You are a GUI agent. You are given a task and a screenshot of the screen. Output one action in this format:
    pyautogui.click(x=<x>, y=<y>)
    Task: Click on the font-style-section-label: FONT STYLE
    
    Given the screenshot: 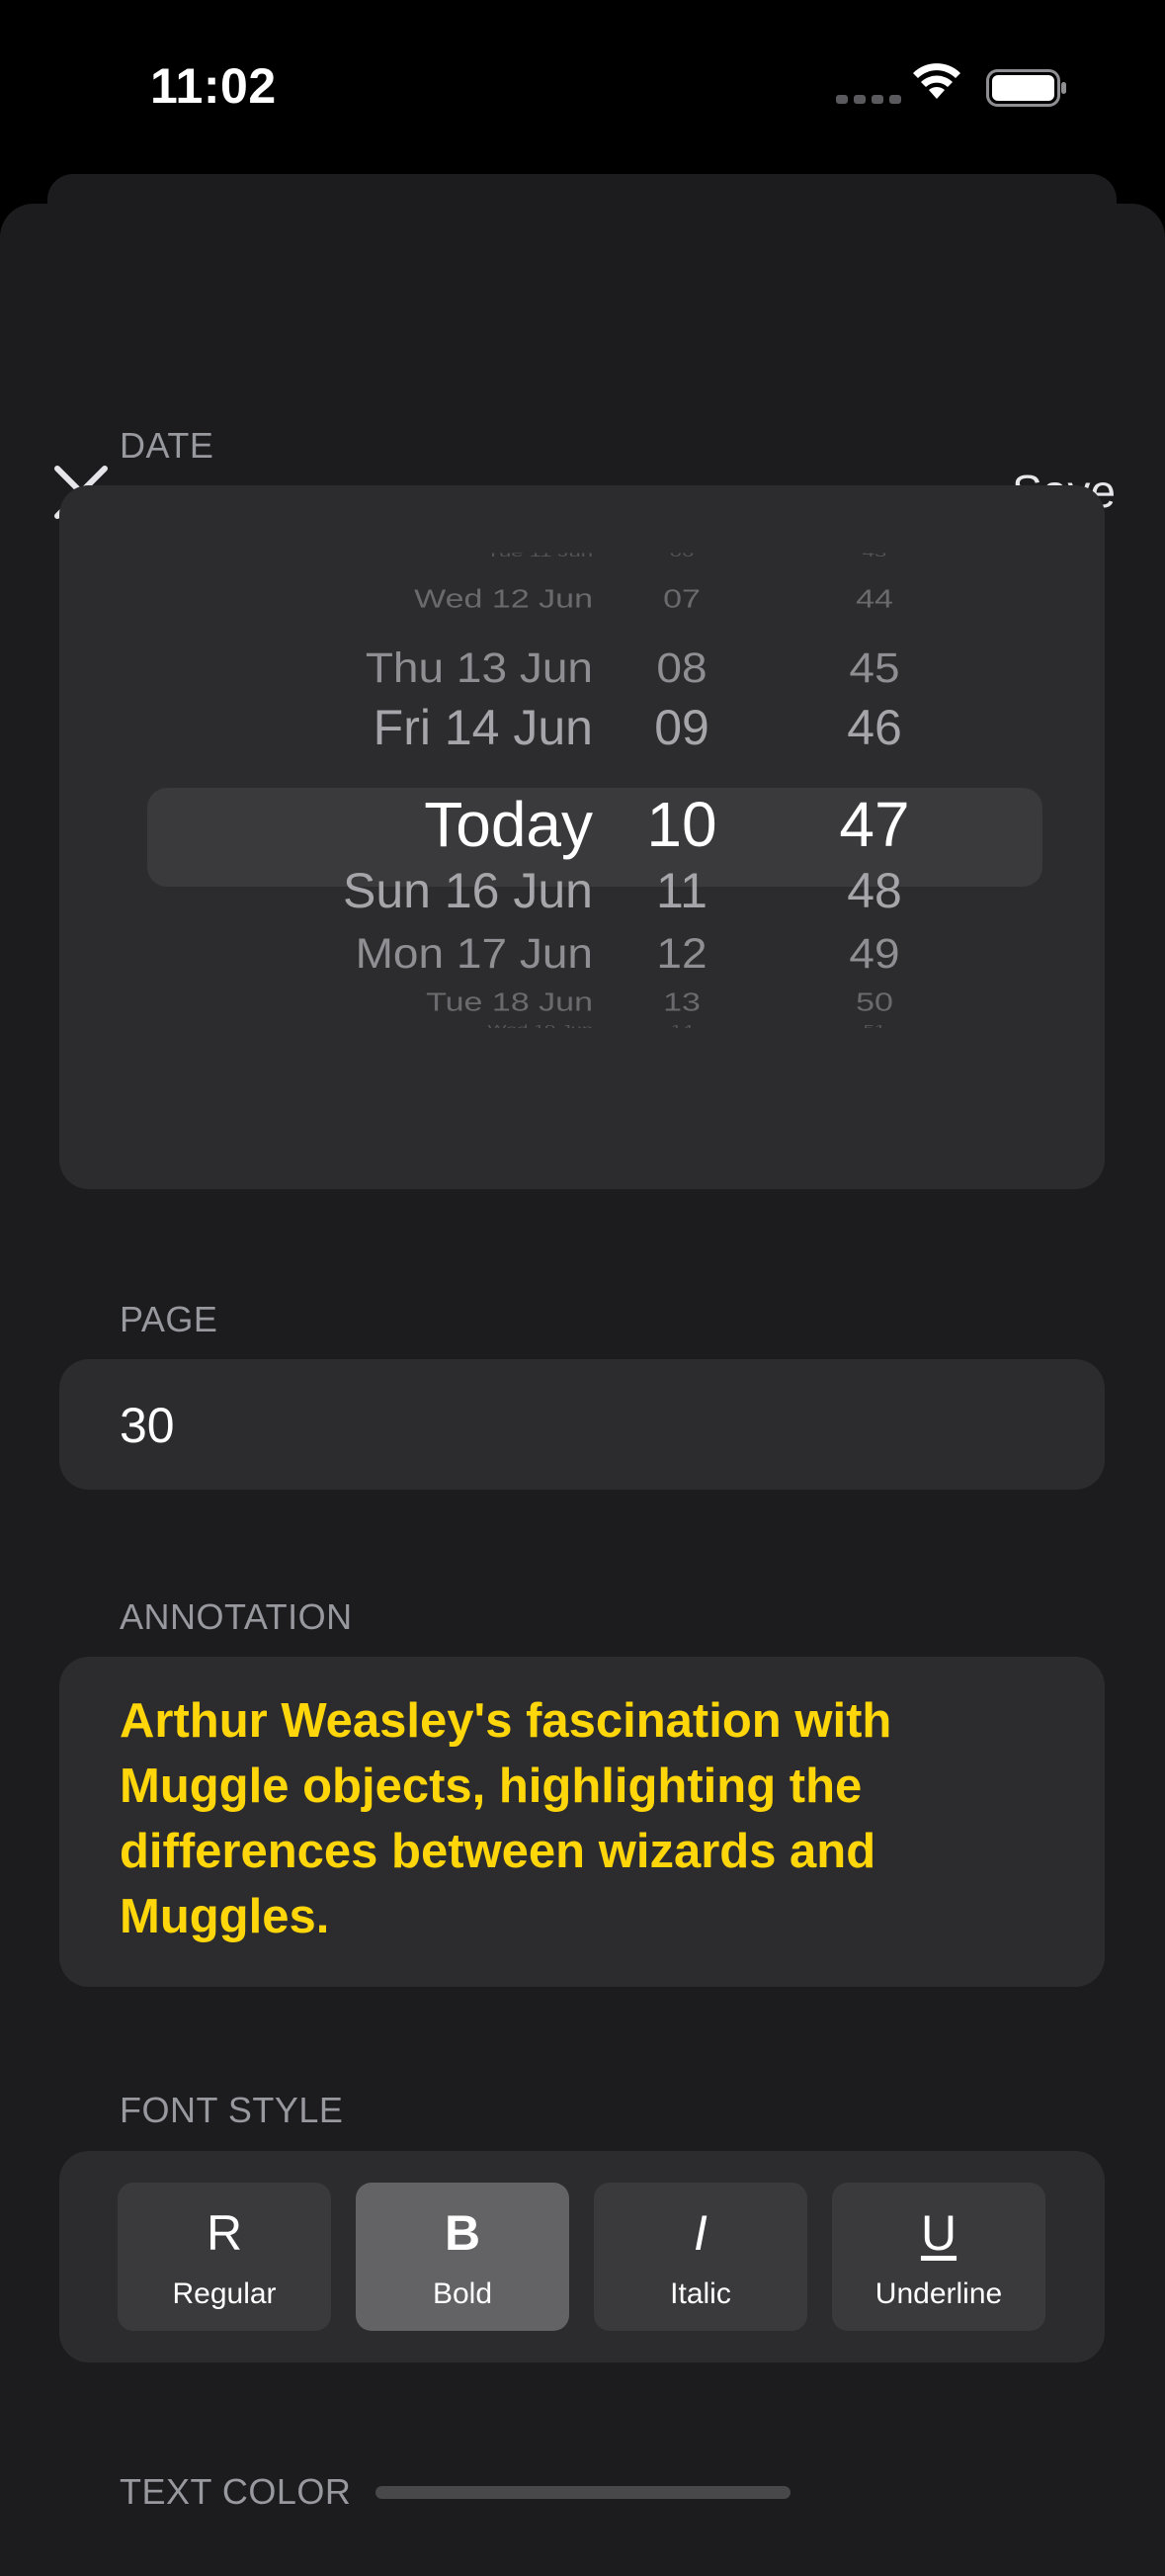 What is the action you would take?
    pyautogui.click(x=232, y=2110)
    